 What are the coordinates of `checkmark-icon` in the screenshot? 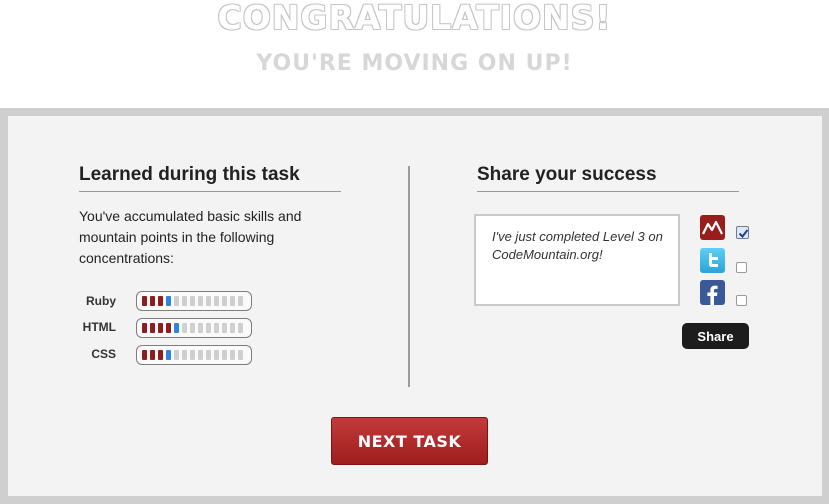 It's located at (743, 234).